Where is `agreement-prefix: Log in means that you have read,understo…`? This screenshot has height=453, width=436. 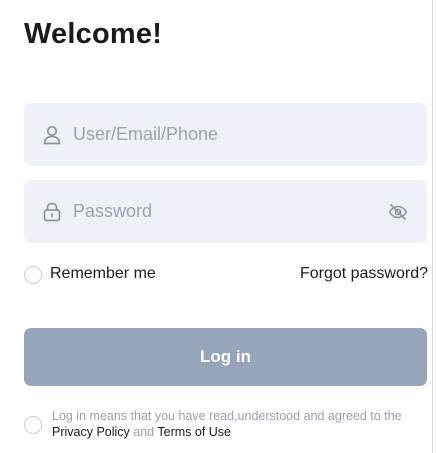 agreement-prefix: Log in means that you have read,understo… is located at coordinates (227, 416).